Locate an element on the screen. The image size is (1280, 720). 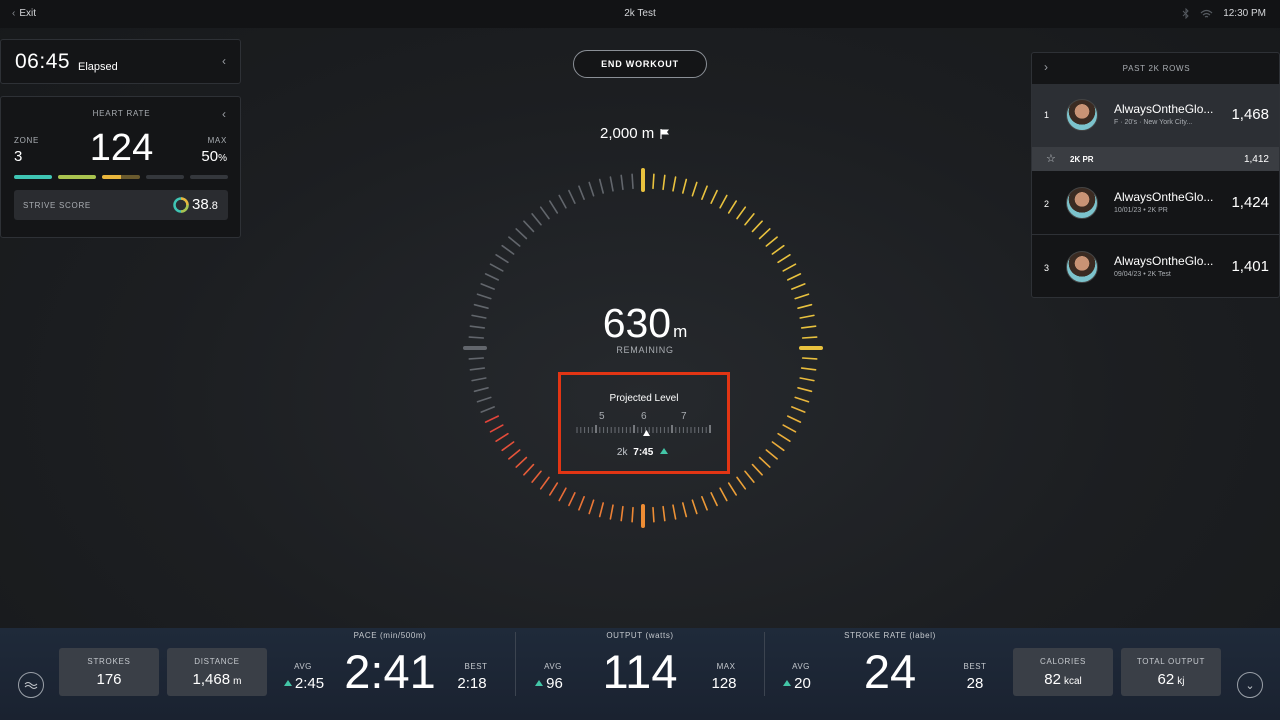
projected-time: 2k 7:45 is located at coordinates (644, 452).